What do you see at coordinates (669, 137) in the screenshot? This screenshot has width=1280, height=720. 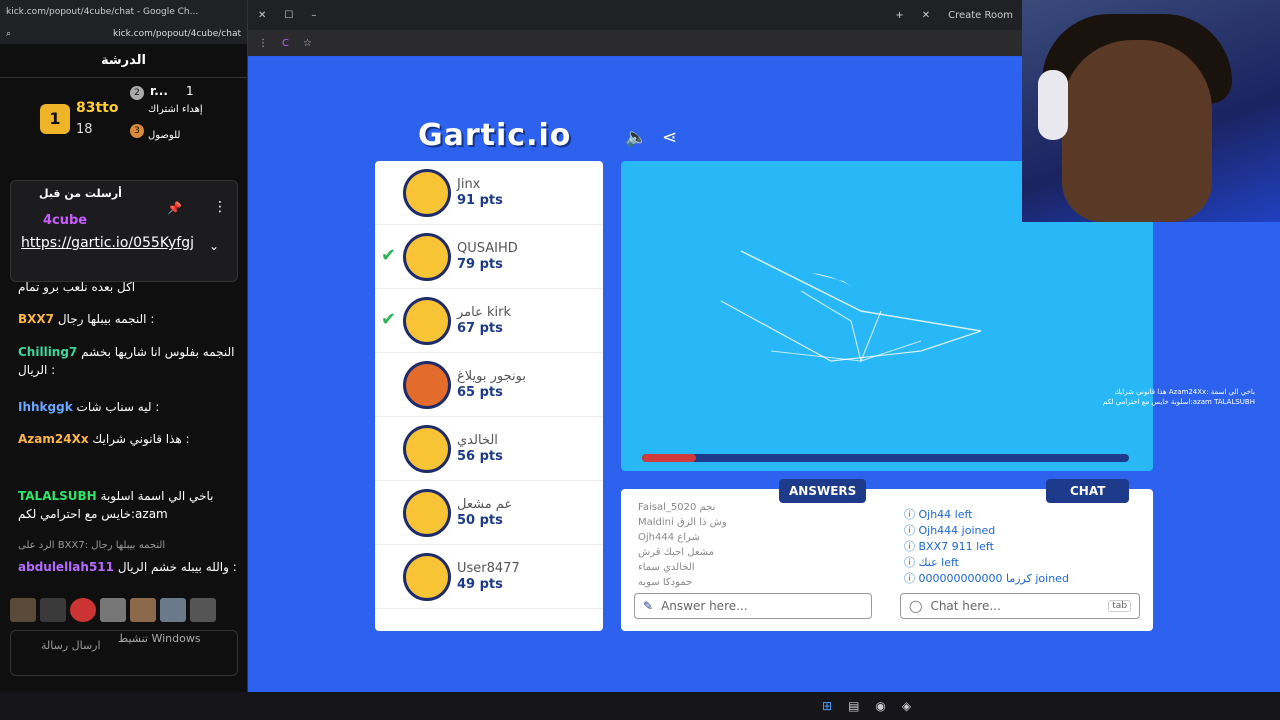 I see `share-icon: ⋖` at bounding box center [669, 137].